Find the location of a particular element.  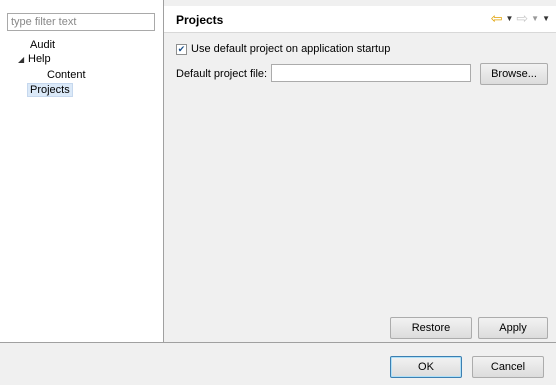

tree-item-label: Content is located at coordinates (66, 75).